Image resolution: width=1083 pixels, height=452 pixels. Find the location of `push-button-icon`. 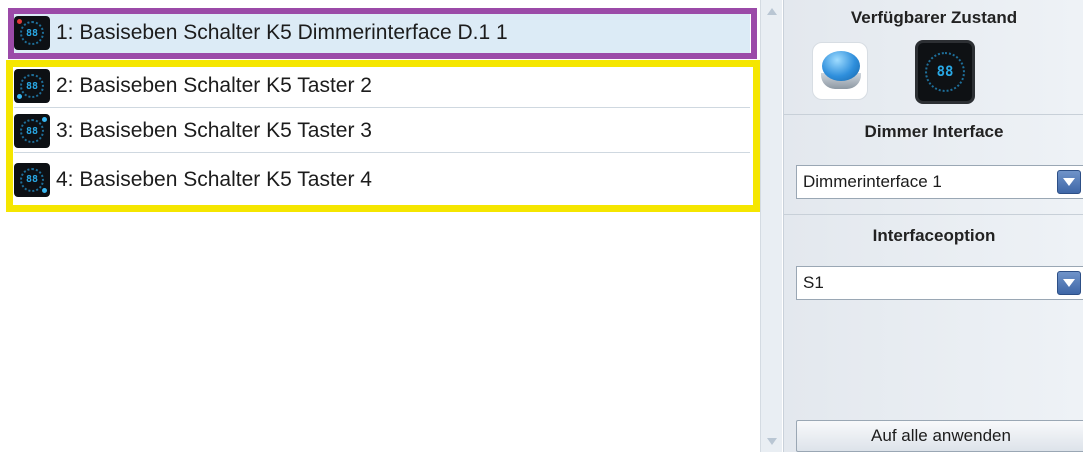

push-button-icon is located at coordinates (840, 71).